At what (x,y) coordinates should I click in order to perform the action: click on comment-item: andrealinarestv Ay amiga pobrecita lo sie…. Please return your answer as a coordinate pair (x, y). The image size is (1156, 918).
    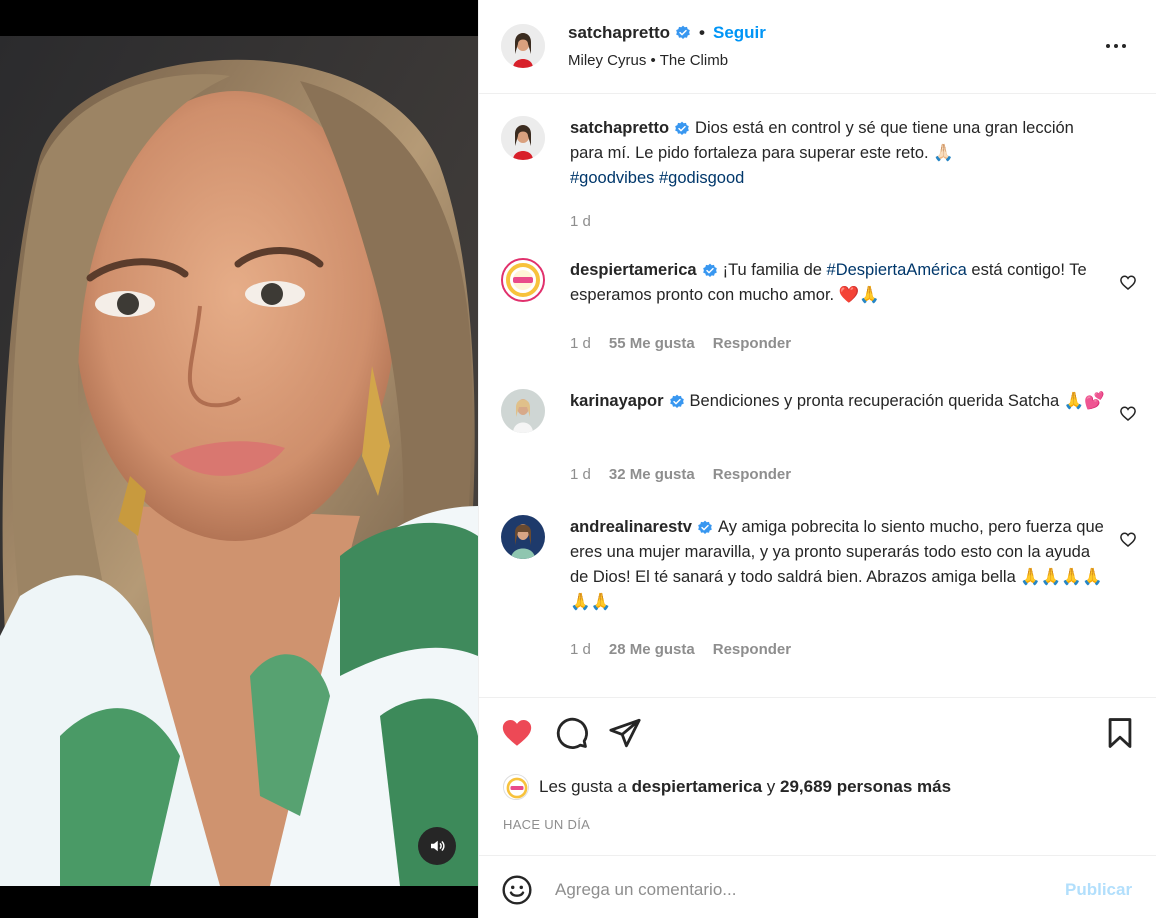
    Looking at the image, I should click on (821, 595).